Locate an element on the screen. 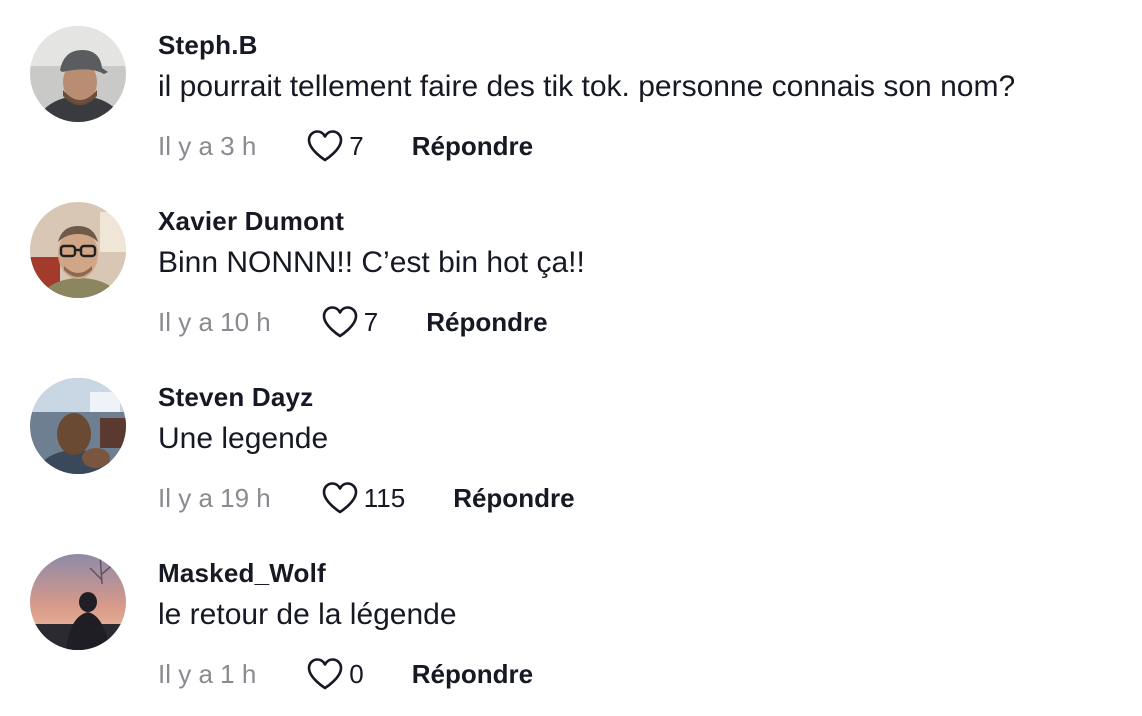 This screenshot has height=716, width=1142. comment-meta: Il y a 3 h 7 Répondre is located at coordinates (345, 146).